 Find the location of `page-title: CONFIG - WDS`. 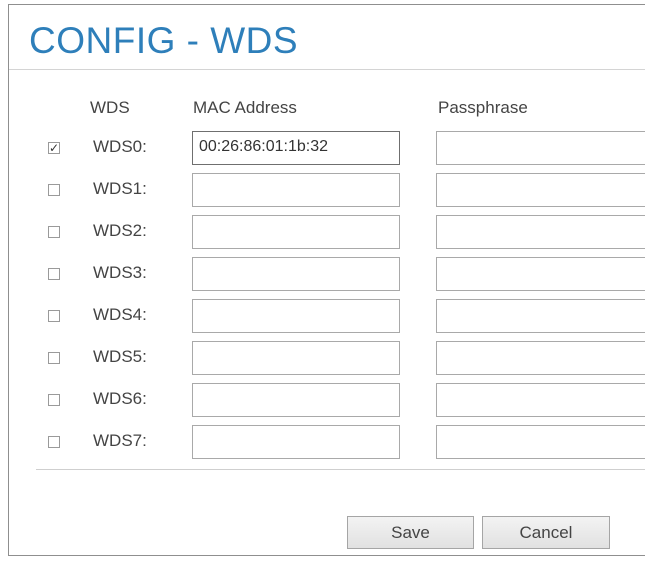

page-title: CONFIG - WDS is located at coordinates (164, 40).